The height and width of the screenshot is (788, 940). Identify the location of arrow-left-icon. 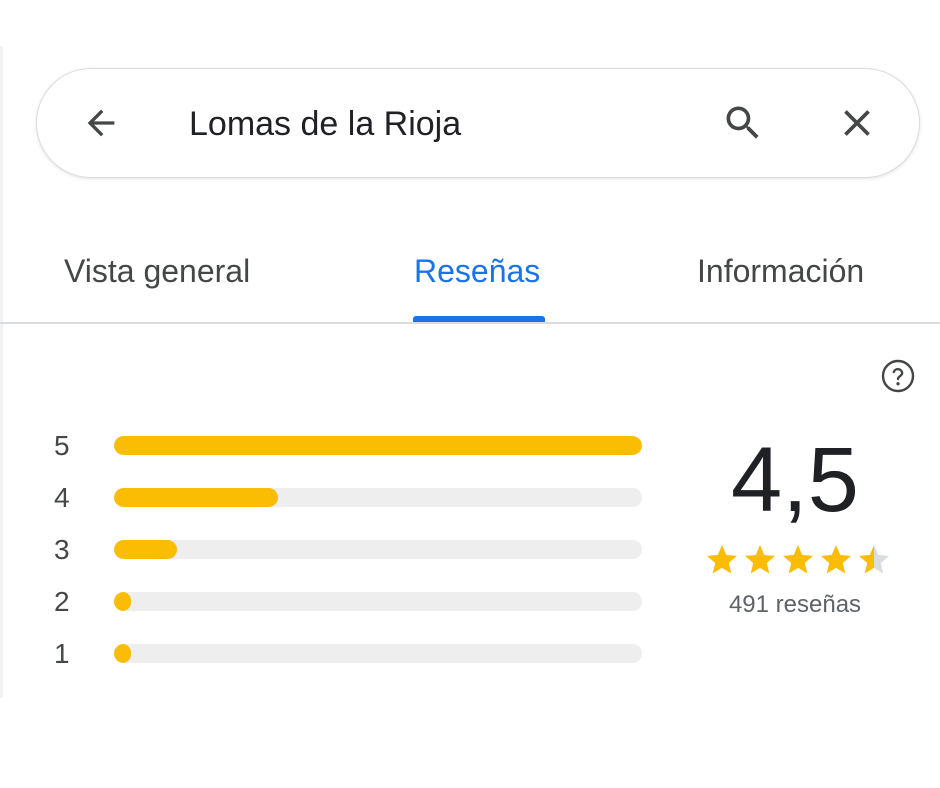
(101, 123).